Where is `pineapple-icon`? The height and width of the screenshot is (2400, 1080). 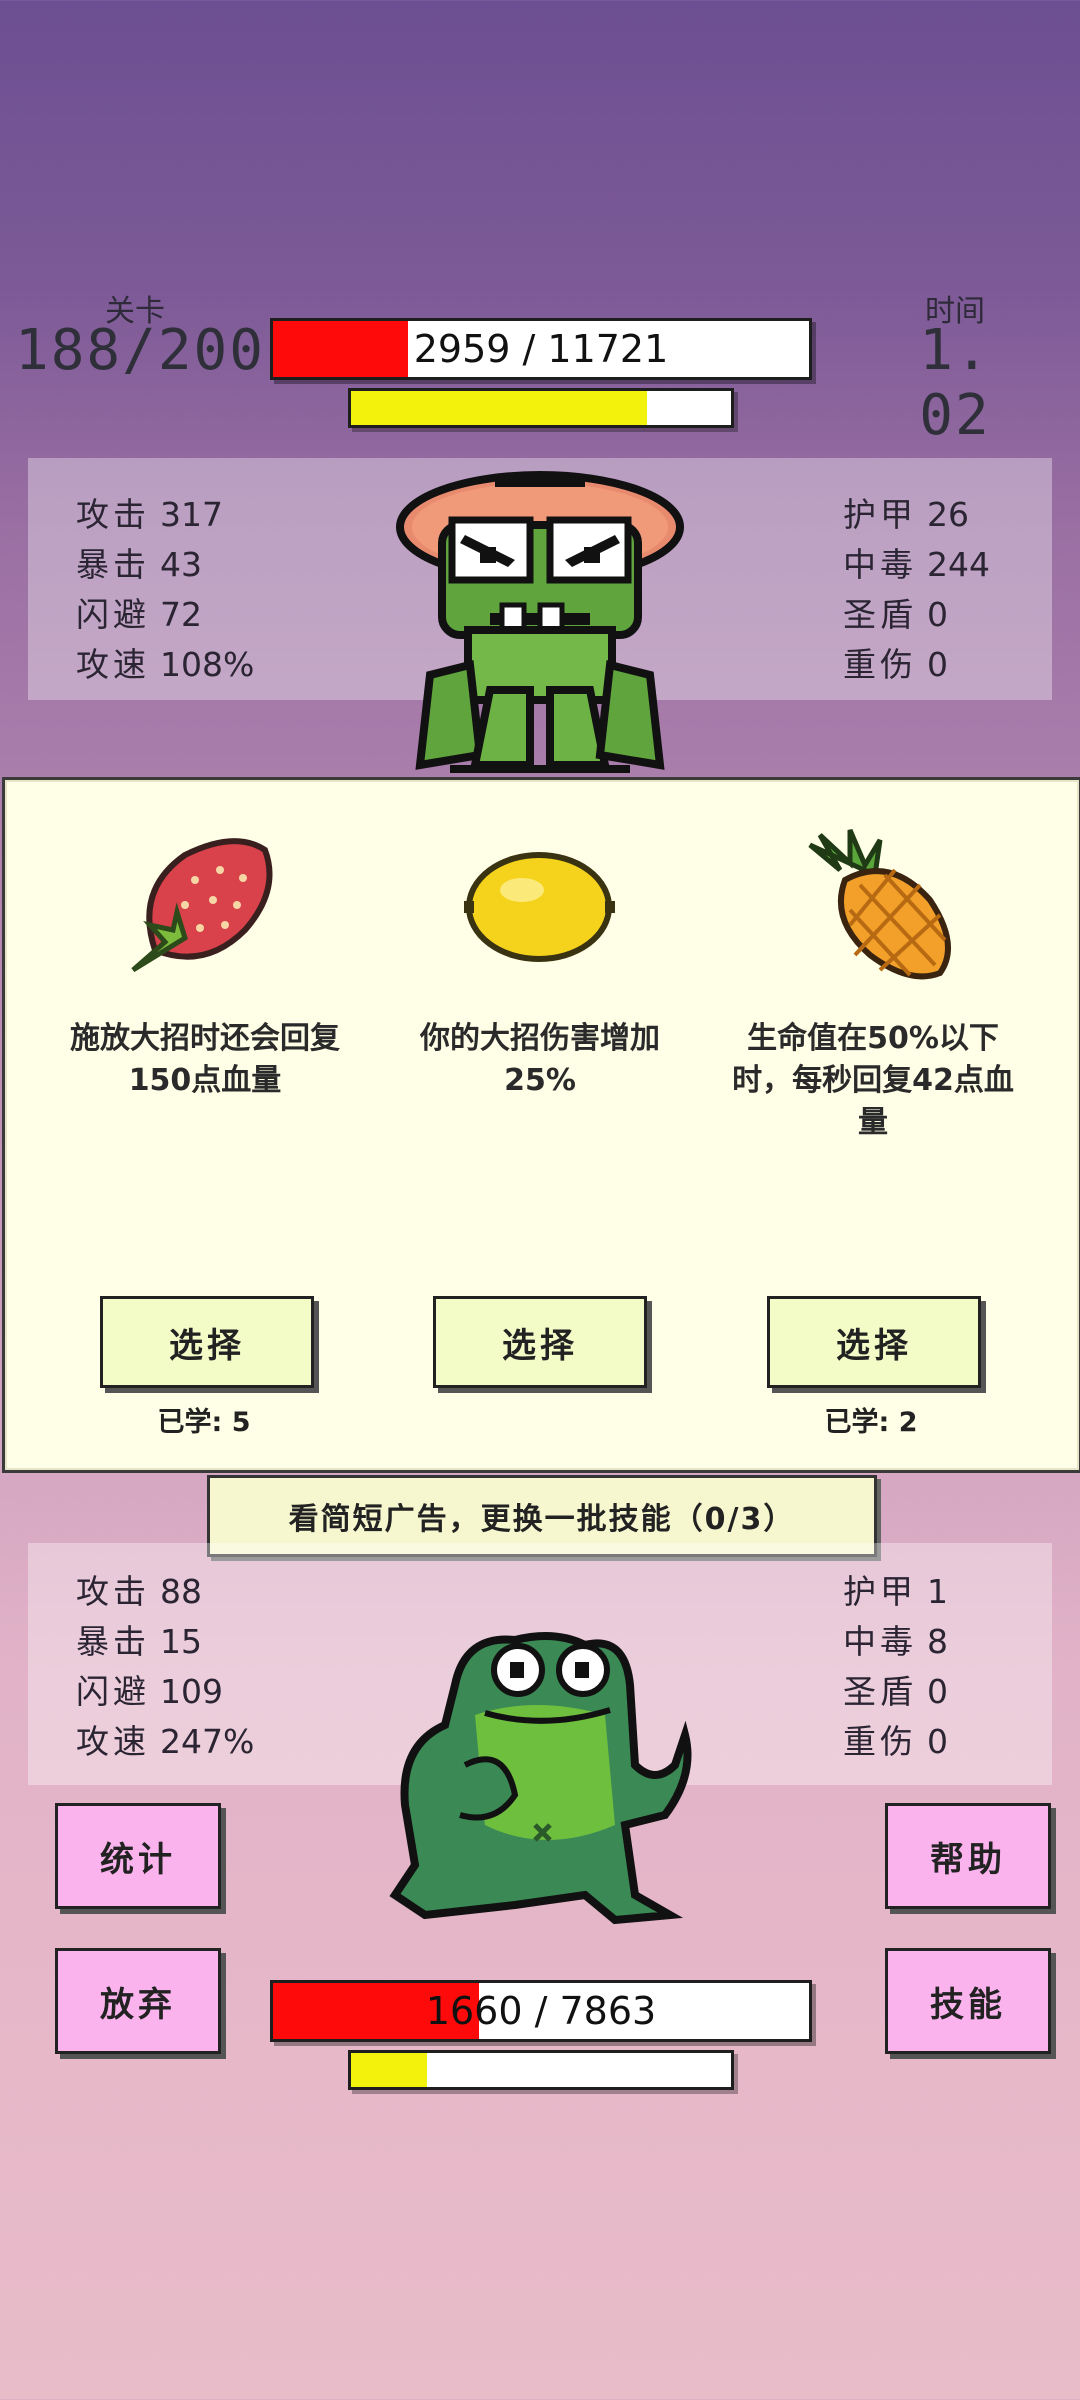
pineapple-icon is located at coordinates (879, 904).